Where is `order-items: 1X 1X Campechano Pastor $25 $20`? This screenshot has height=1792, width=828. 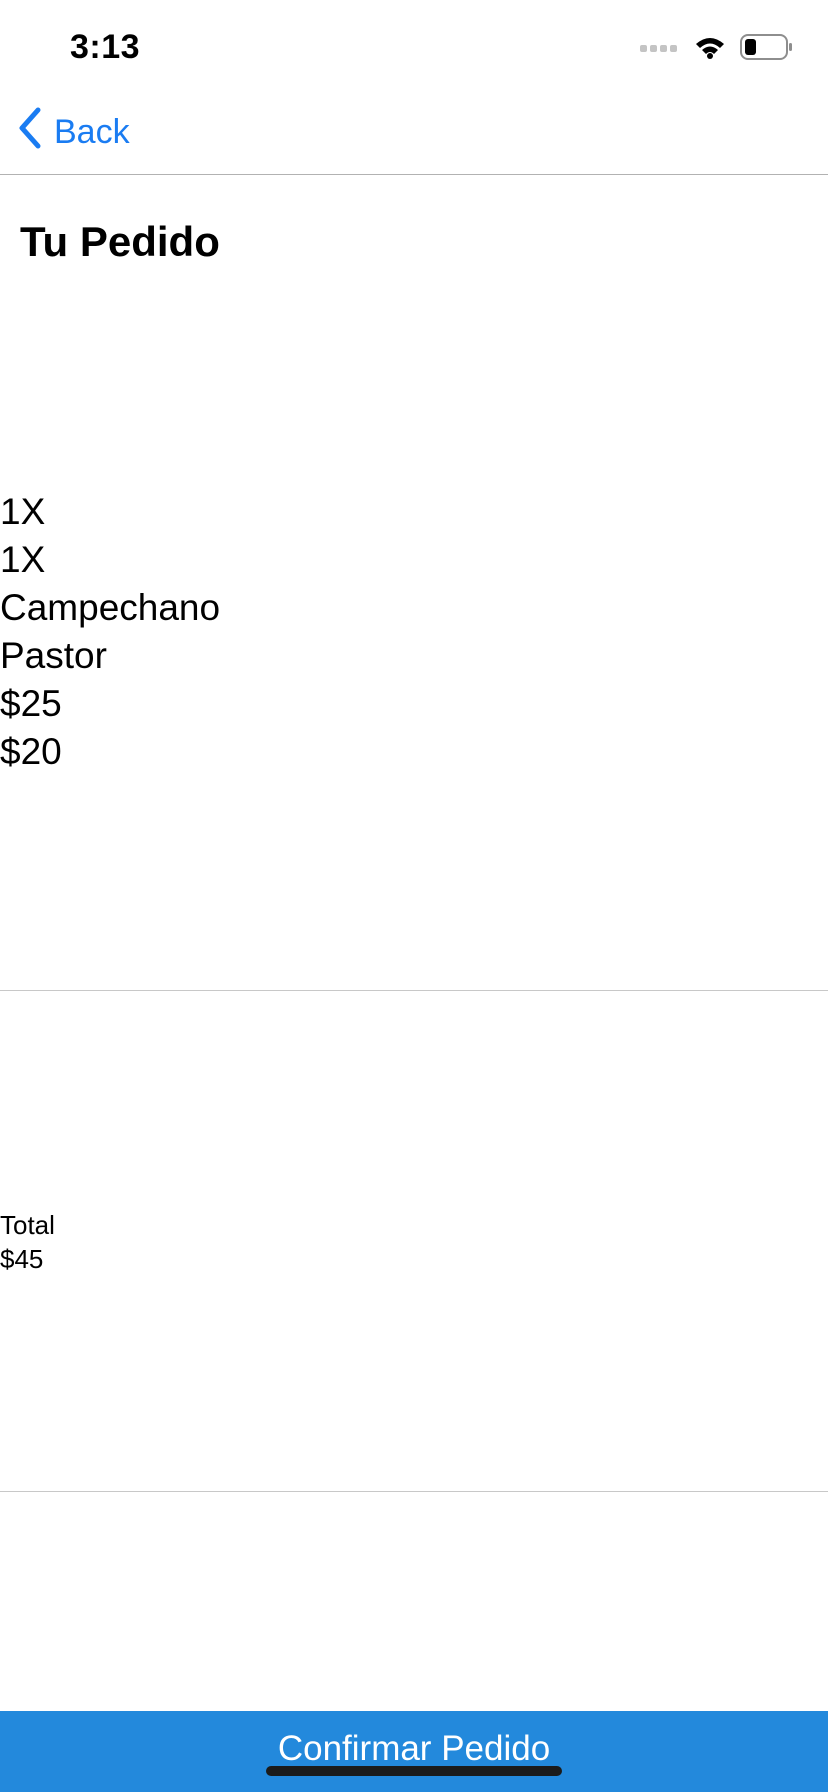 order-items: 1X 1X Campechano Pastor $25 $20 is located at coordinates (110, 632).